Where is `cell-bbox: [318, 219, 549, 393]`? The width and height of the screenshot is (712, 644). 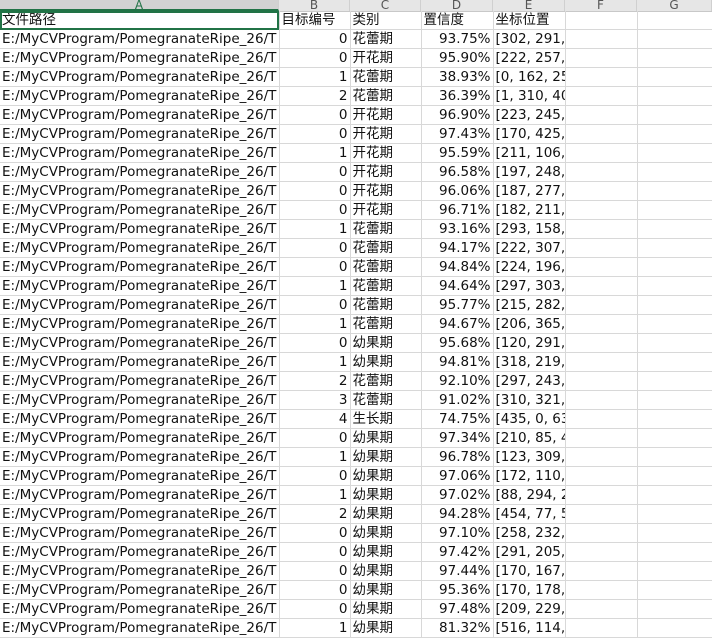 cell-bbox: [318, 219, 549, 393] is located at coordinates (529, 362).